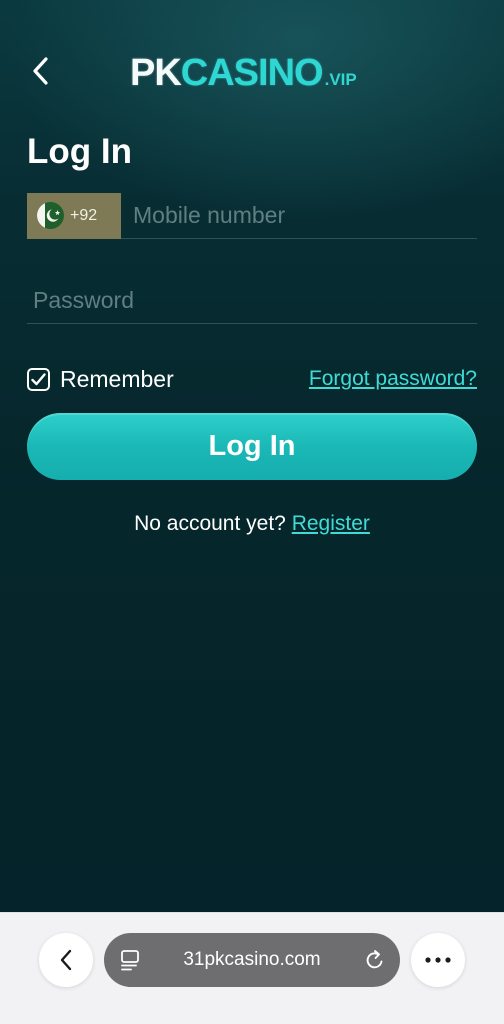  I want to click on browser-back-button, so click(66, 960).